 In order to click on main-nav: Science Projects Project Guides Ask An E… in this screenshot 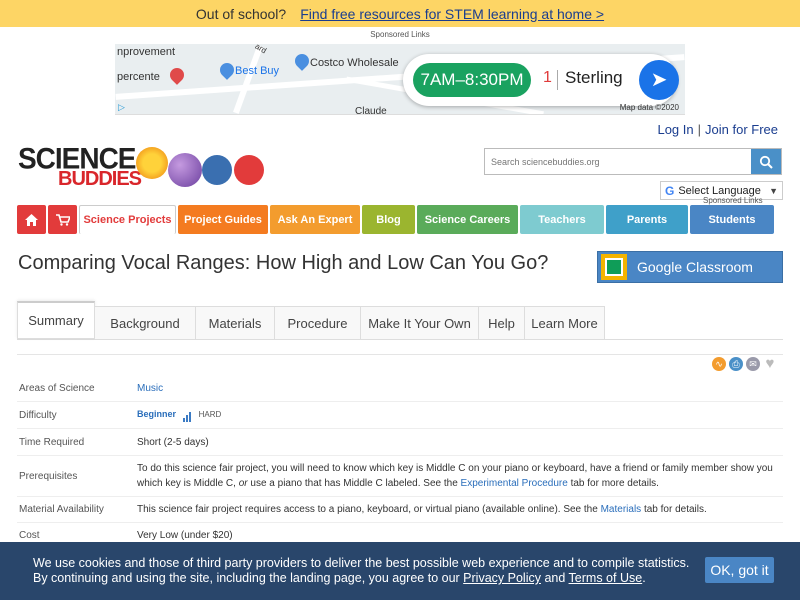, I will do `click(400, 219)`.